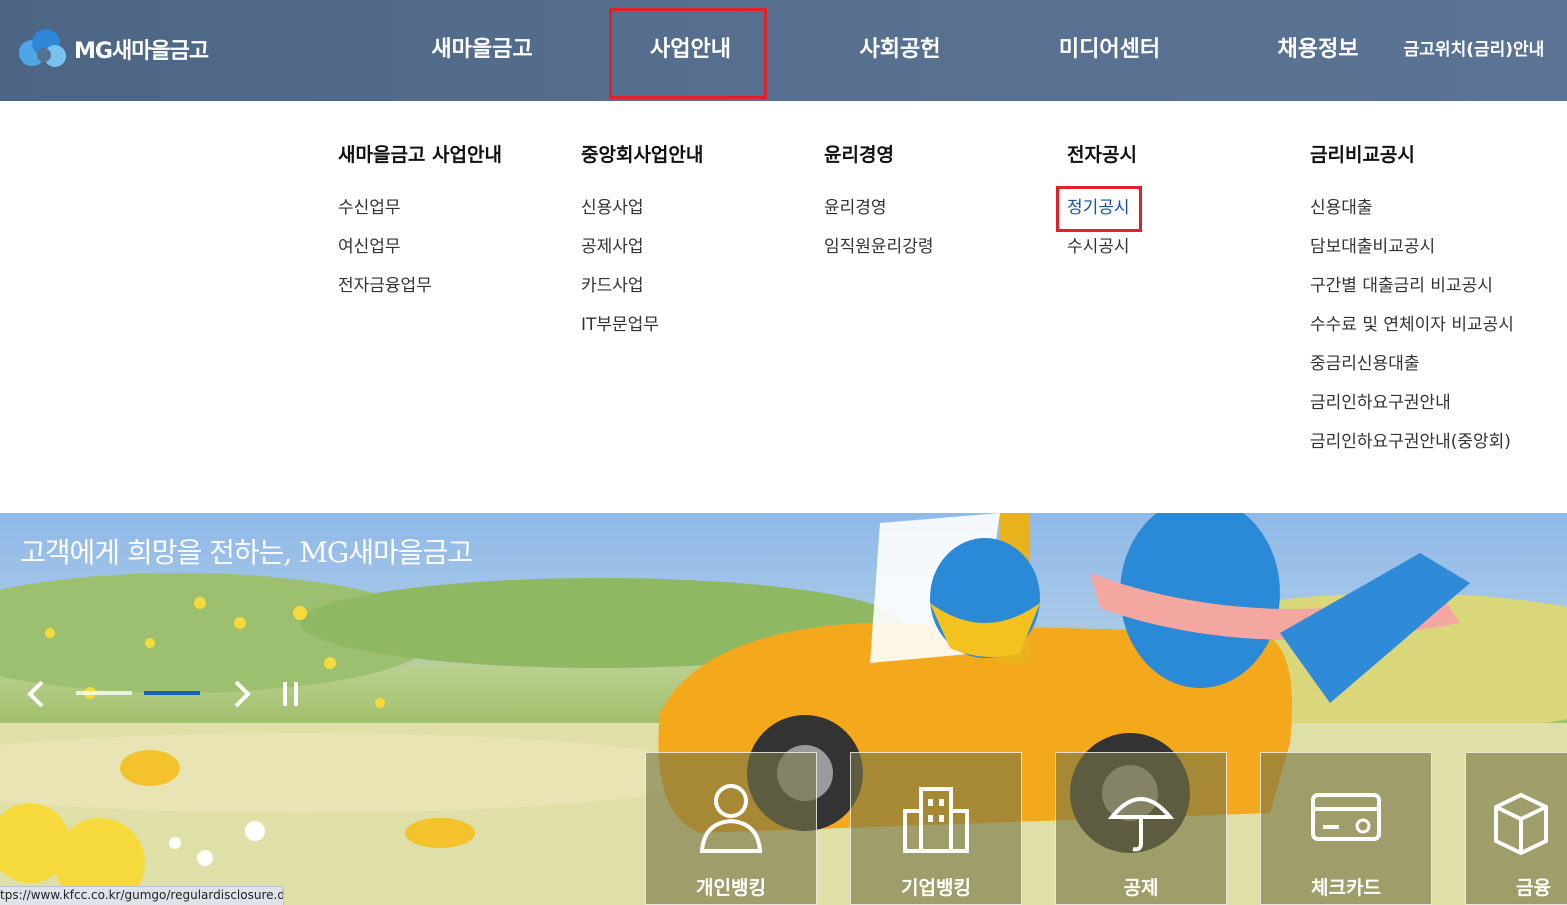 Image resolution: width=1567 pixels, height=905 pixels. I want to click on menu-item: 금리인하요구권안내(중앙회), so click(1412, 449).